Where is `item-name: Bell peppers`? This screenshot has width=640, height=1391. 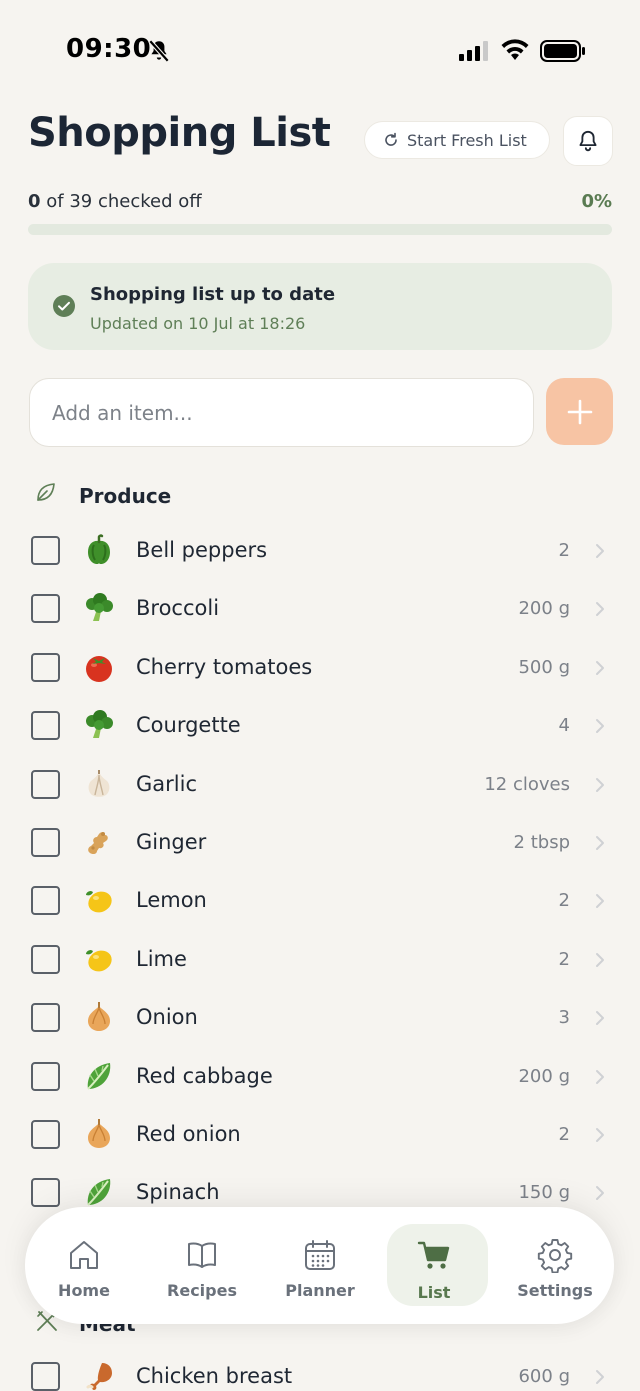 item-name: Bell peppers is located at coordinates (202, 550).